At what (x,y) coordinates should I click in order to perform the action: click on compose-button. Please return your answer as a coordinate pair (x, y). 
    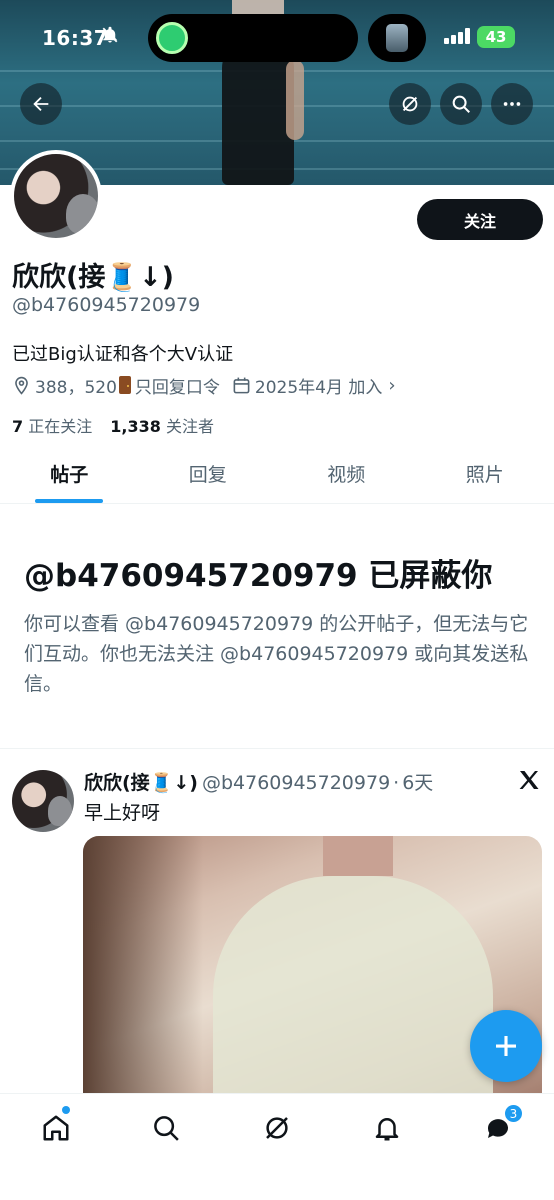
    Looking at the image, I should click on (506, 1046).